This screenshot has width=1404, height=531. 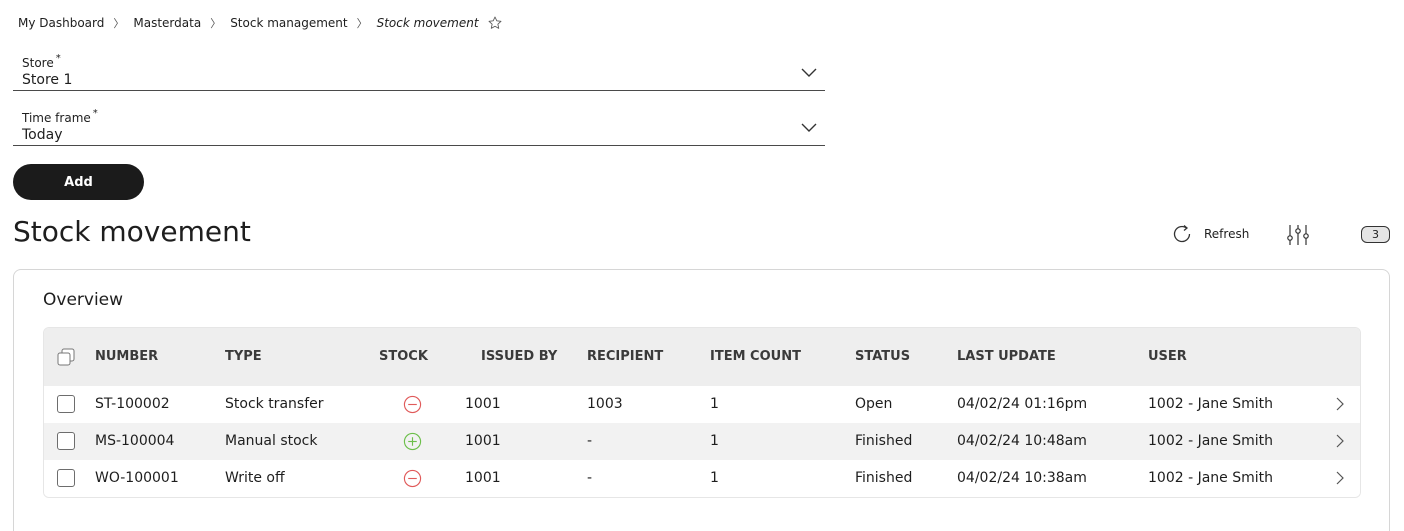 What do you see at coordinates (41, 61) in the screenshot?
I see `store-label: Store *` at bounding box center [41, 61].